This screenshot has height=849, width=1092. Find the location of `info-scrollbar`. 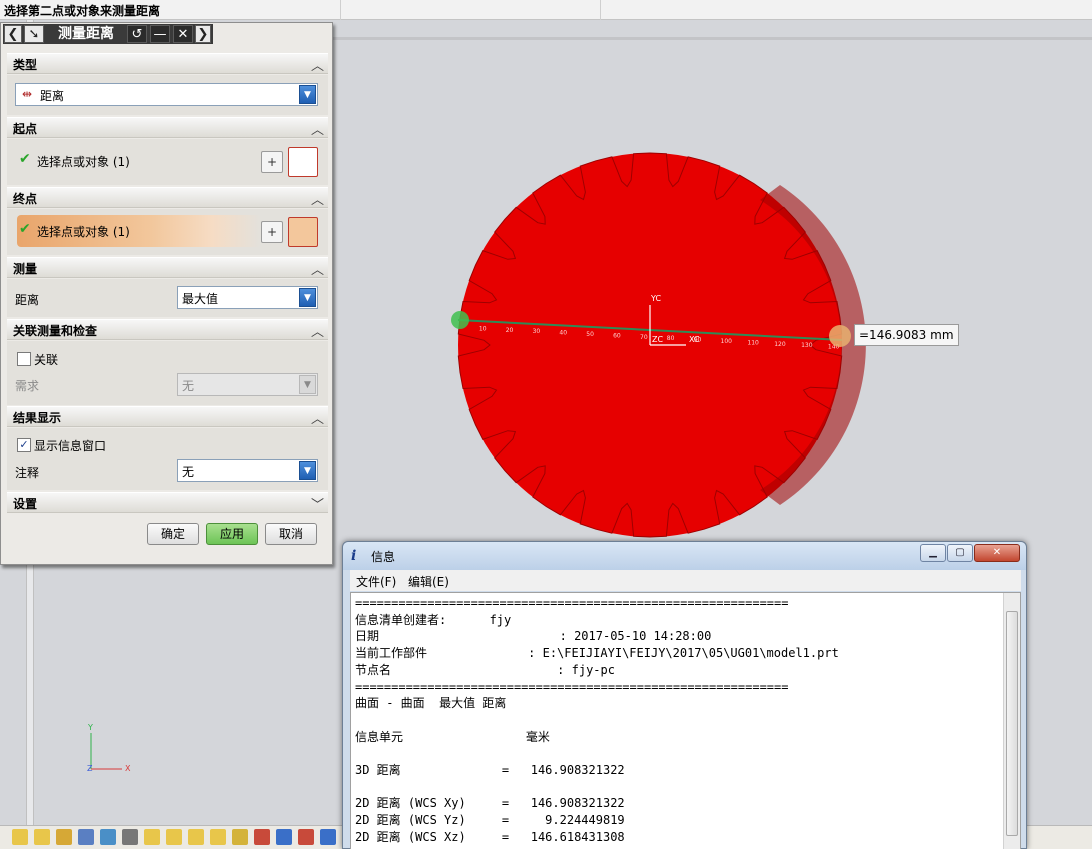

info-scrollbar is located at coordinates (1011, 721).